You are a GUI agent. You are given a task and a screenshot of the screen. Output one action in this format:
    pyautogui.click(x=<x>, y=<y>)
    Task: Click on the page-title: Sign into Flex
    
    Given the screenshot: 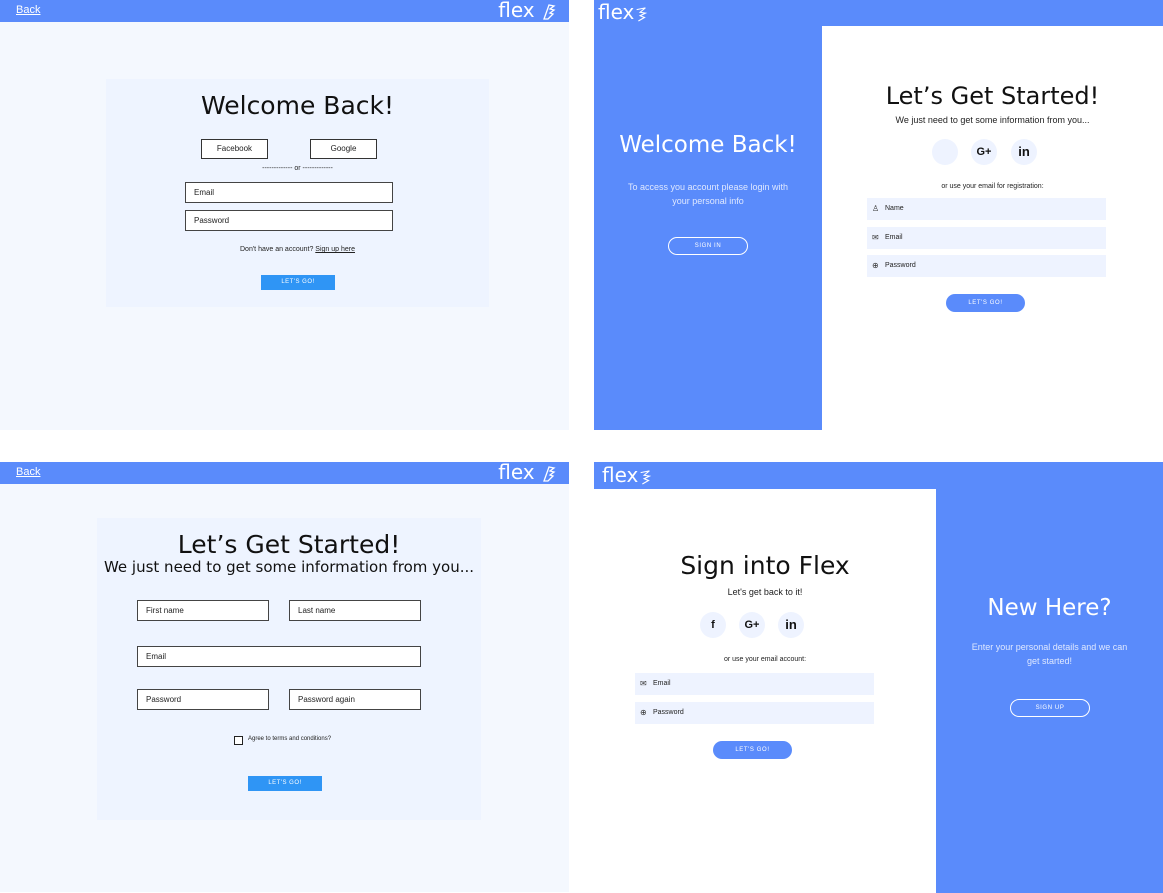 What is the action you would take?
    pyautogui.click(x=765, y=565)
    